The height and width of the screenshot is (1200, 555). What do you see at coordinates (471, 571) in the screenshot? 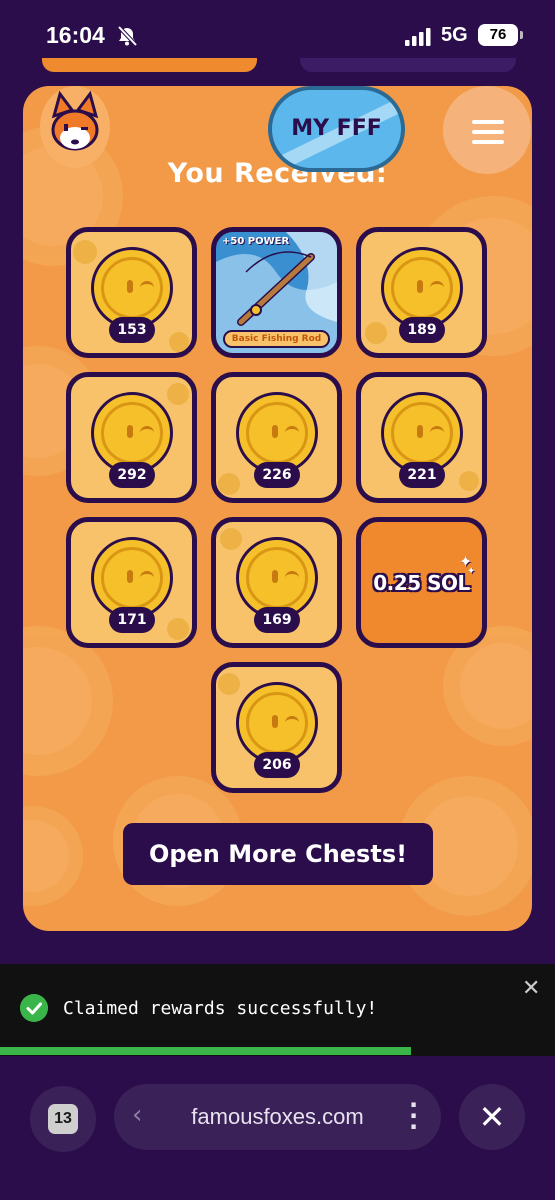
I see `sparkle-icon: ✦` at bounding box center [471, 571].